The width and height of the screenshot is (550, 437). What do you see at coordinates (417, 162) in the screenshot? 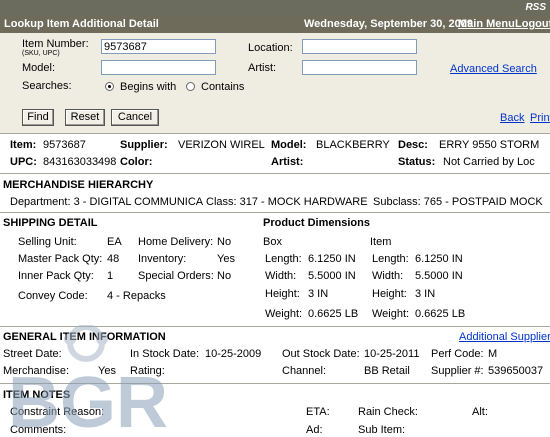
I see `status-label: Status:` at bounding box center [417, 162].